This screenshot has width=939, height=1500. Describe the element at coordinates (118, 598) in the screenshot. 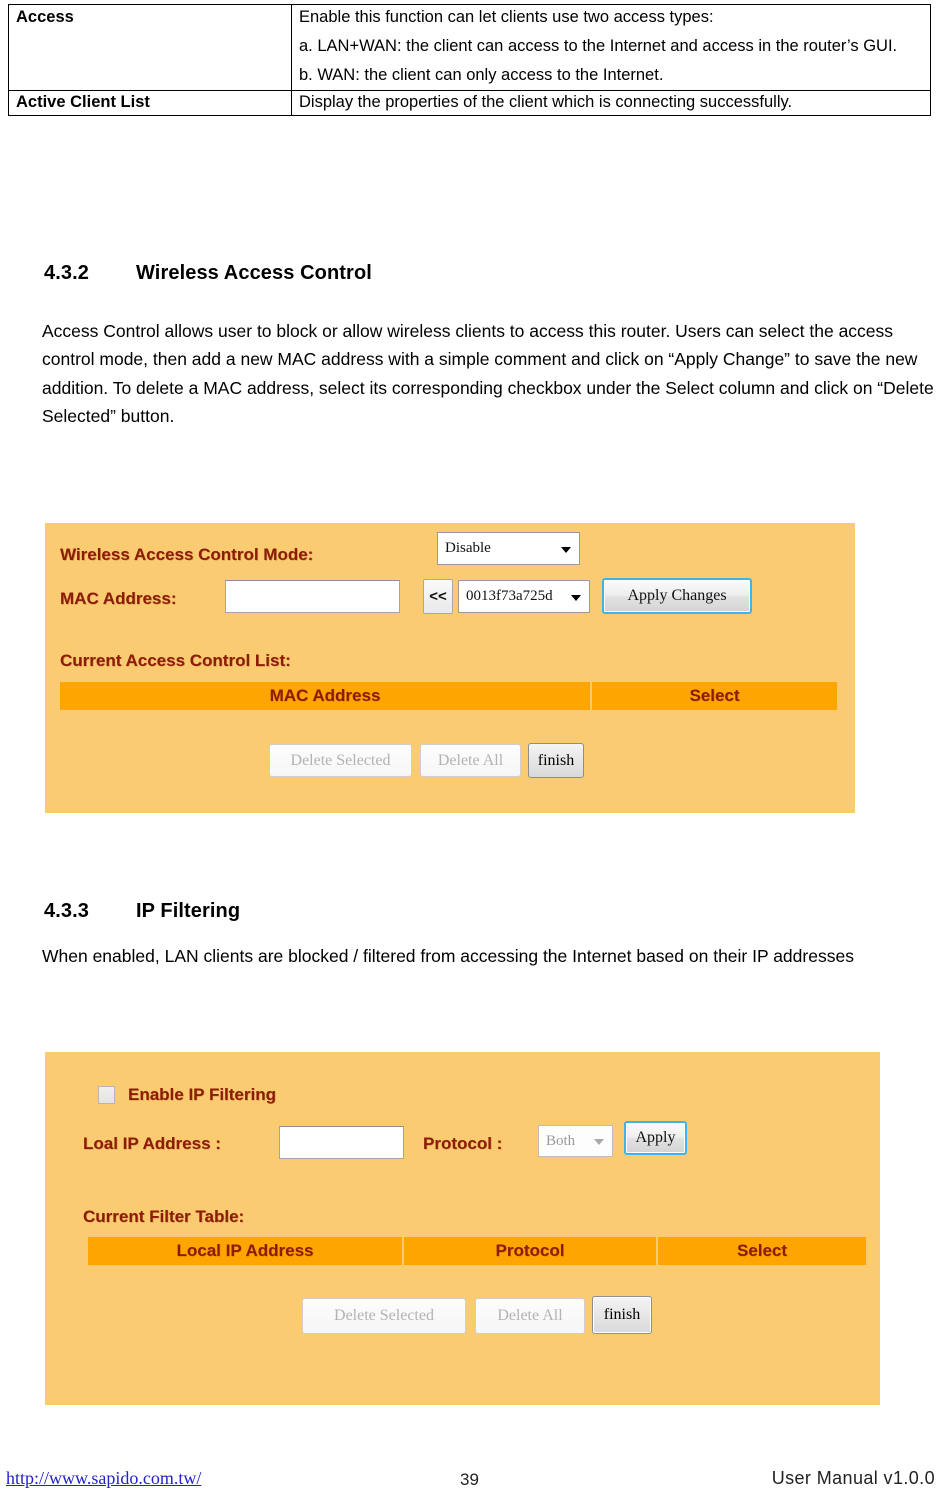

I see `mac-address-label: MAC Address:` at that location.